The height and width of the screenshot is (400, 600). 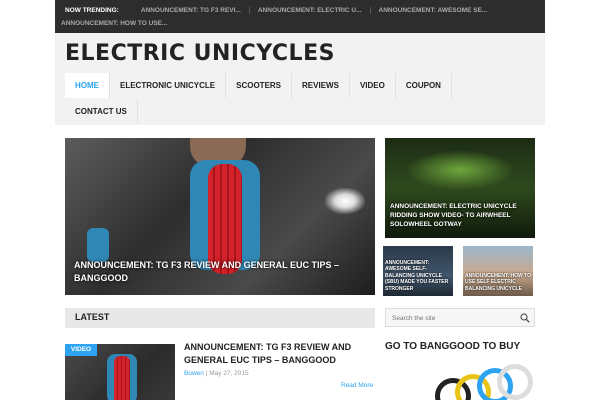 What do you see at coordinates (460, 170) in the screenshot?
I see `side-image-glow` at bounding box center [460, 170].